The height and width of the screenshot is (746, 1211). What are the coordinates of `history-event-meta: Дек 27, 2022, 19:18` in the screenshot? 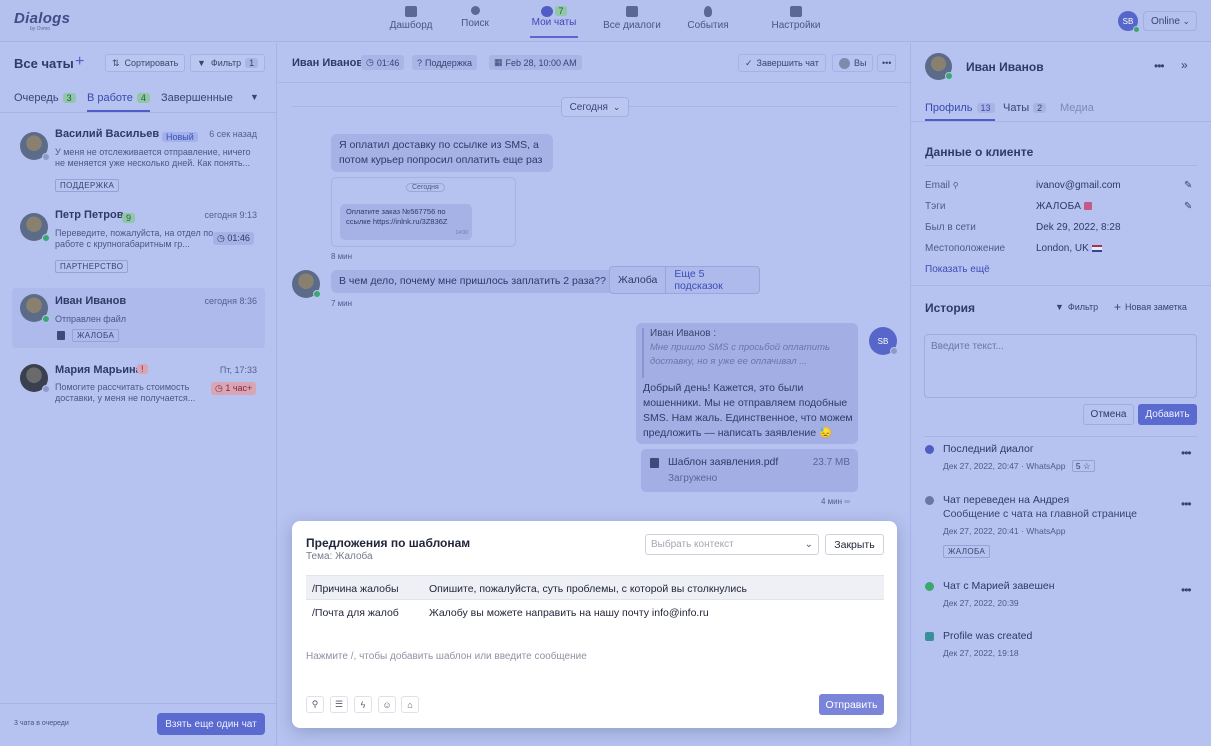 It's located at (981, 653).